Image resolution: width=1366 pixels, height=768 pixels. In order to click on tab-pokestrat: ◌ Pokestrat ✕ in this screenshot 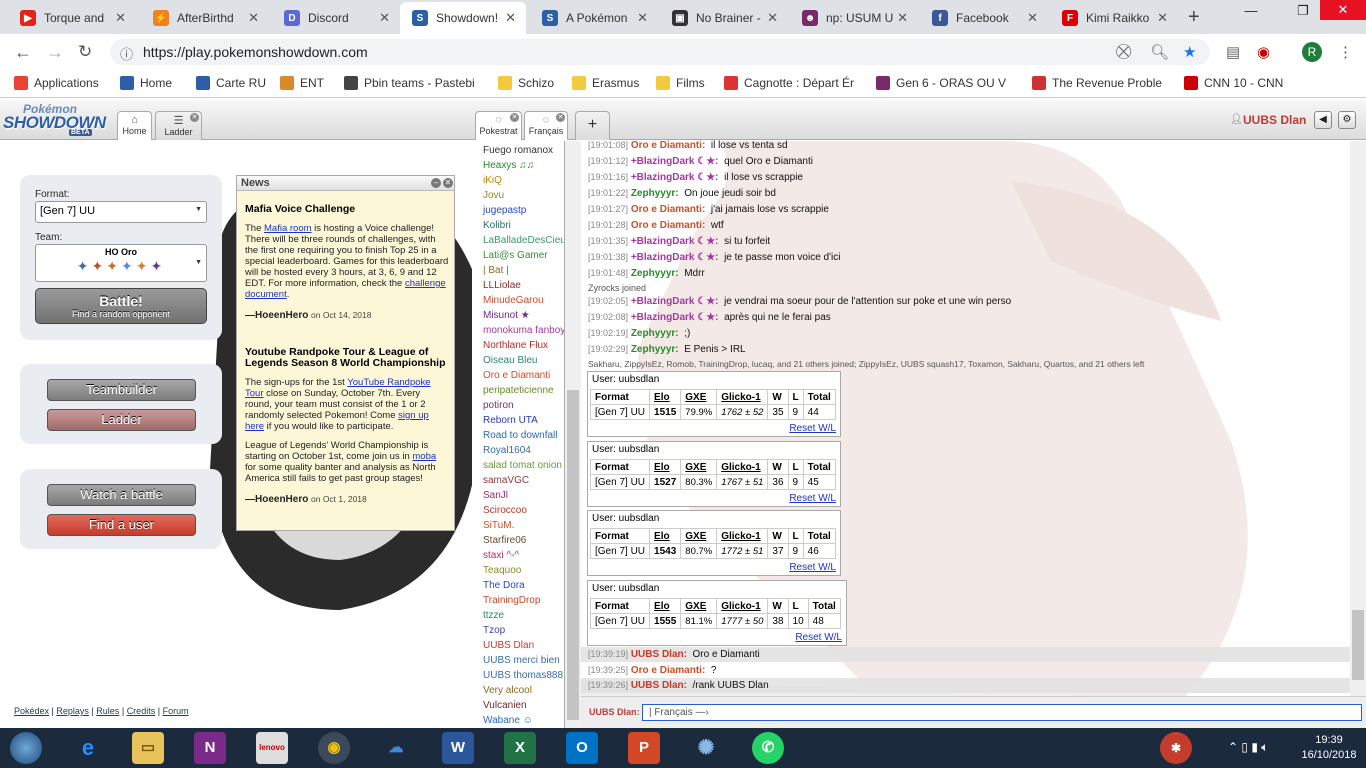, I will do `click(498, 125)`.